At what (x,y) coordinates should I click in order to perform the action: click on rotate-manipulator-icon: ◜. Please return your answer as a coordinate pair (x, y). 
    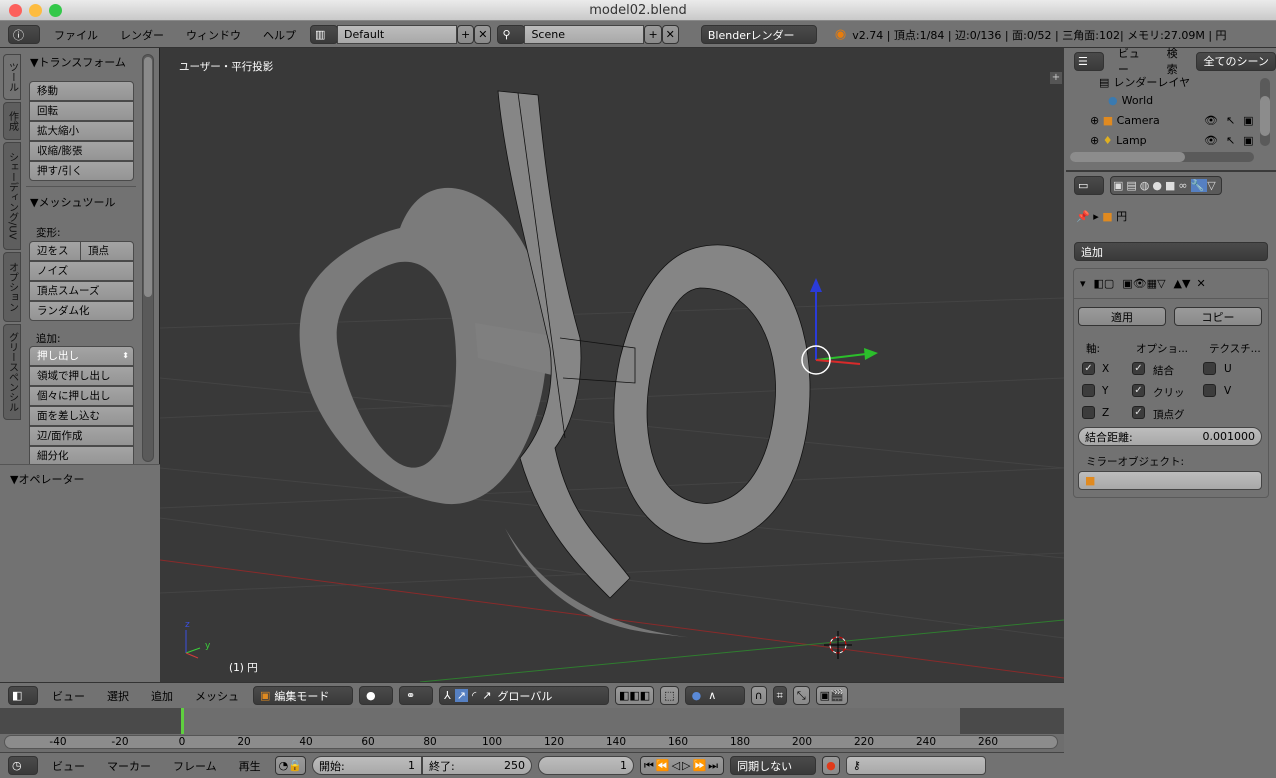
    Looking at the image, I should click on (474, 695).